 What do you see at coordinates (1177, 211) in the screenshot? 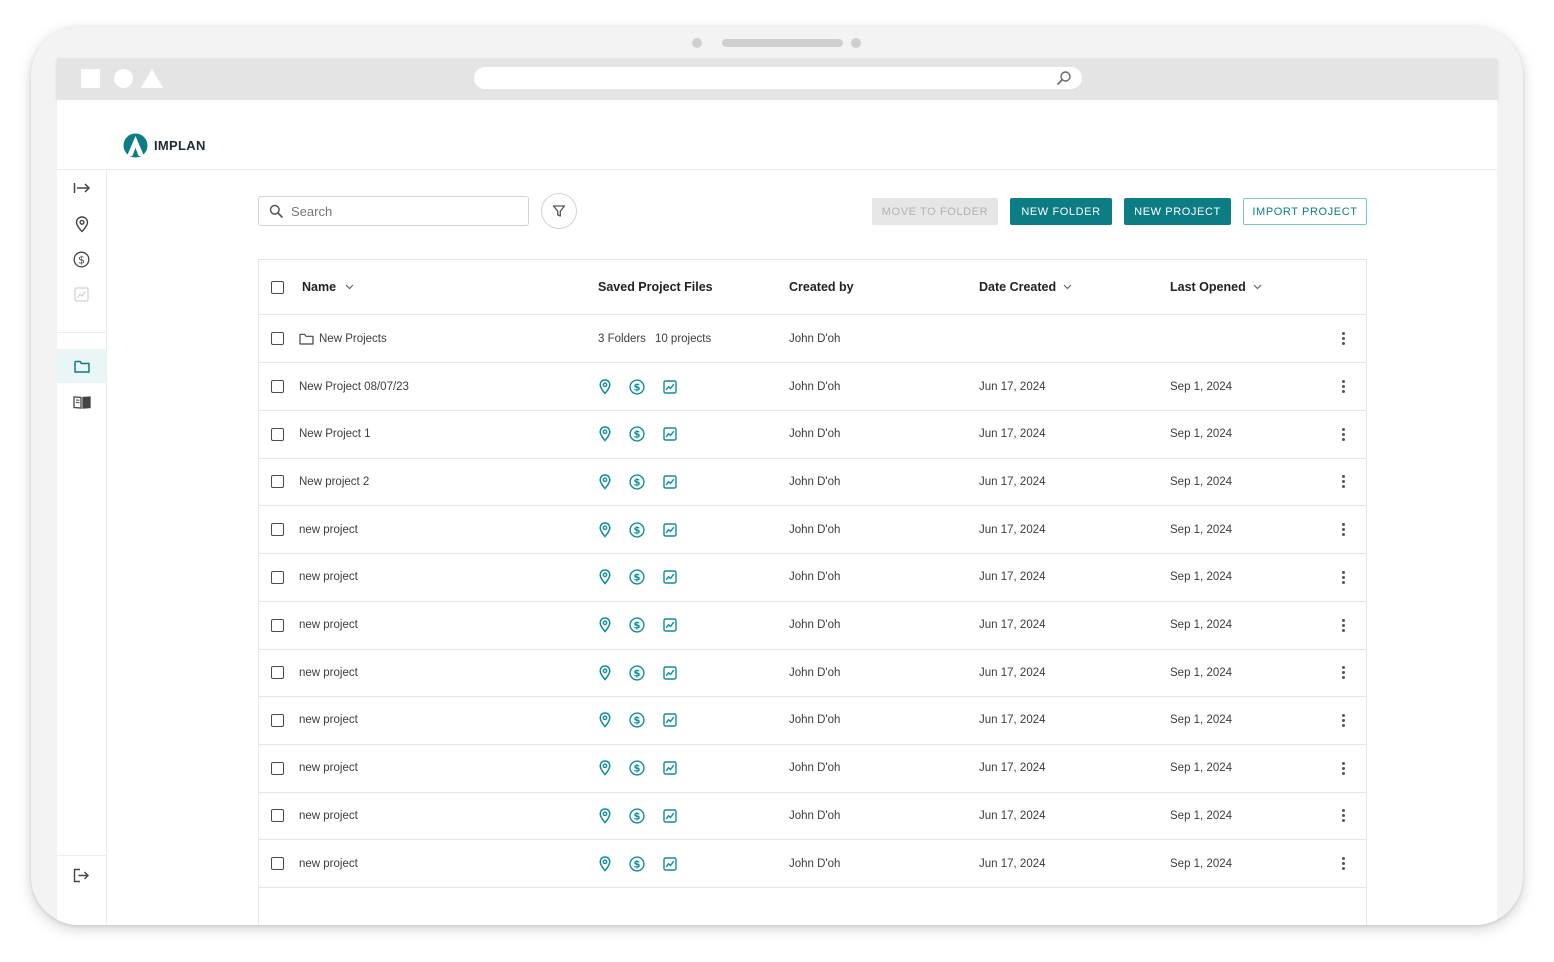
I see `new-project-button: NEW PROJECT` at bounding box center [1177, 211].